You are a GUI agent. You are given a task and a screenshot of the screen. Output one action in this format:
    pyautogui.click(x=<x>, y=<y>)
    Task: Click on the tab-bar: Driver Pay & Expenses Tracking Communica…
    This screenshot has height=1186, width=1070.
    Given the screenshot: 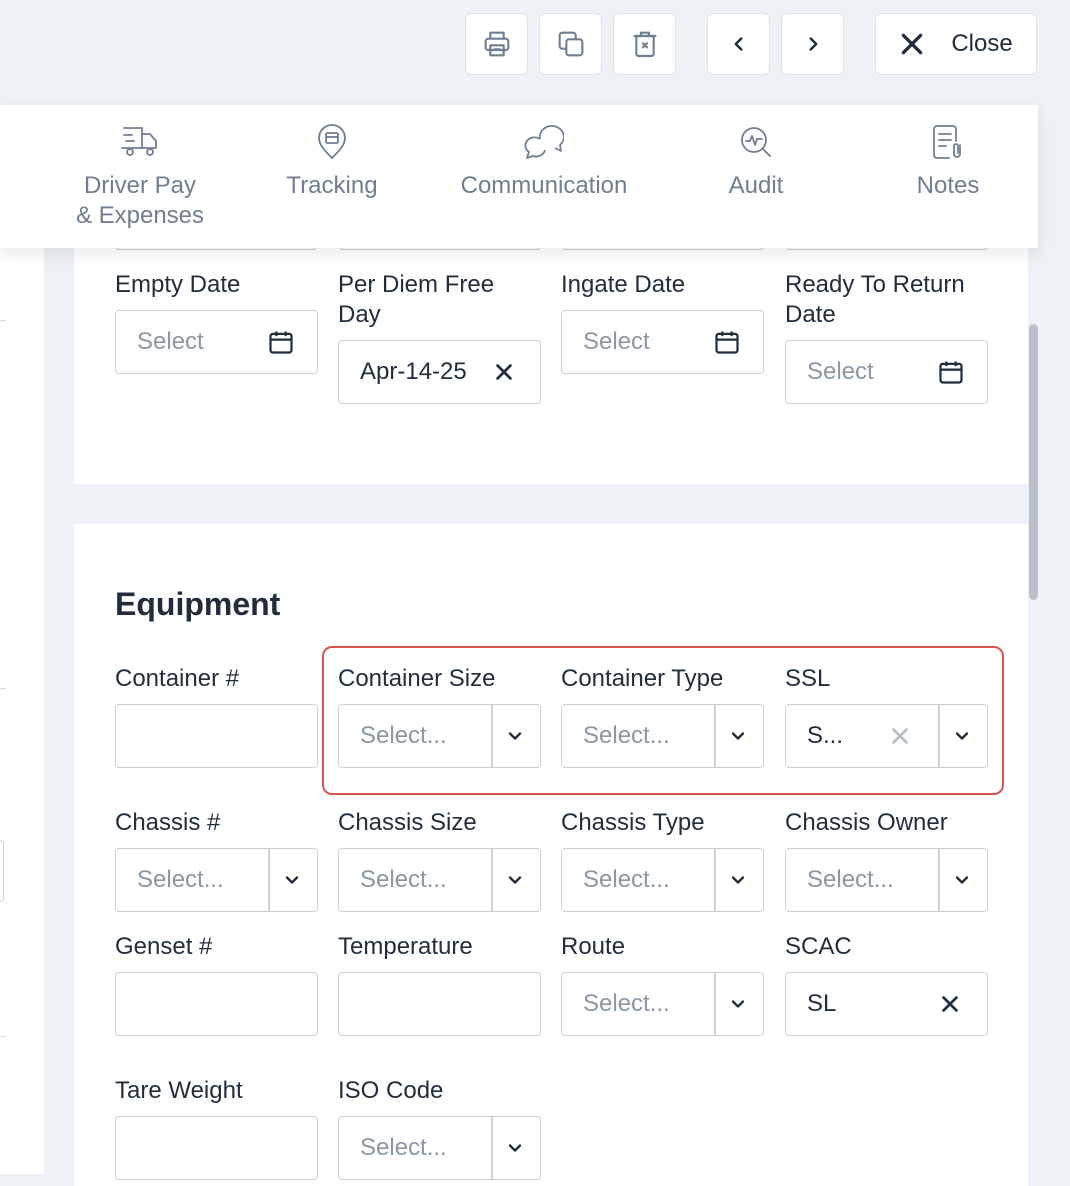 What is the action you would take?
    pyautogui.click(x=519, y=176)
    